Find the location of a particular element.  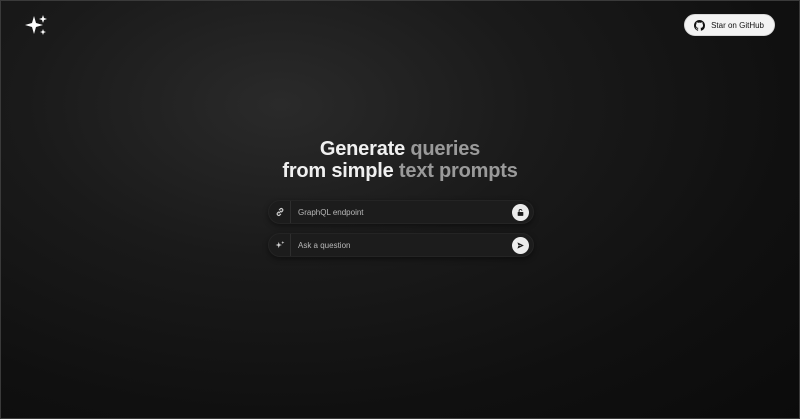

question-field is located at coordinates (401, 245).